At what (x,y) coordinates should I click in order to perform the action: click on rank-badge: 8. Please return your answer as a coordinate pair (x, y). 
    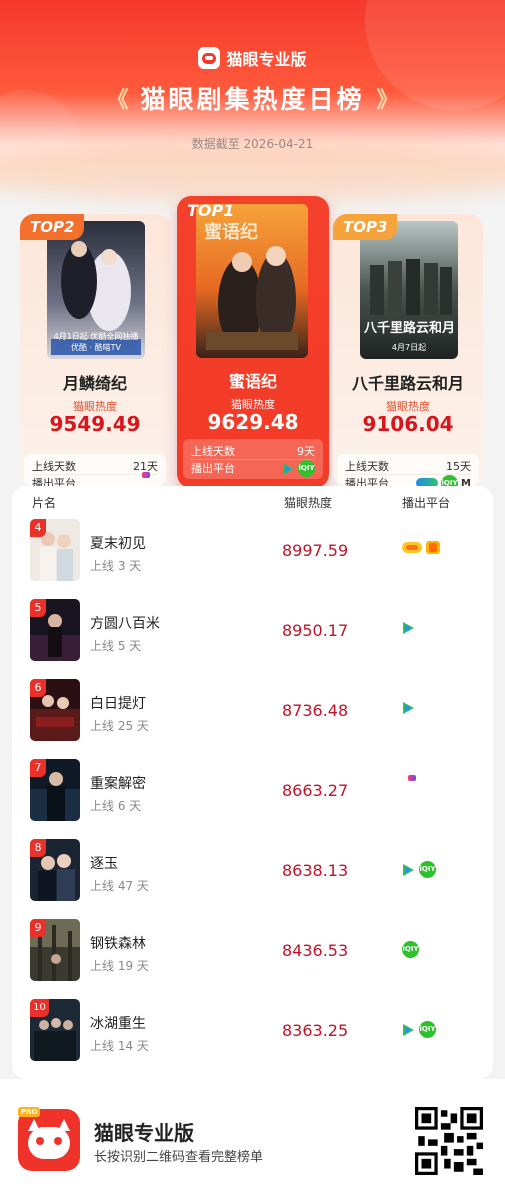
    Looking at the image, I should click on (38, 848).